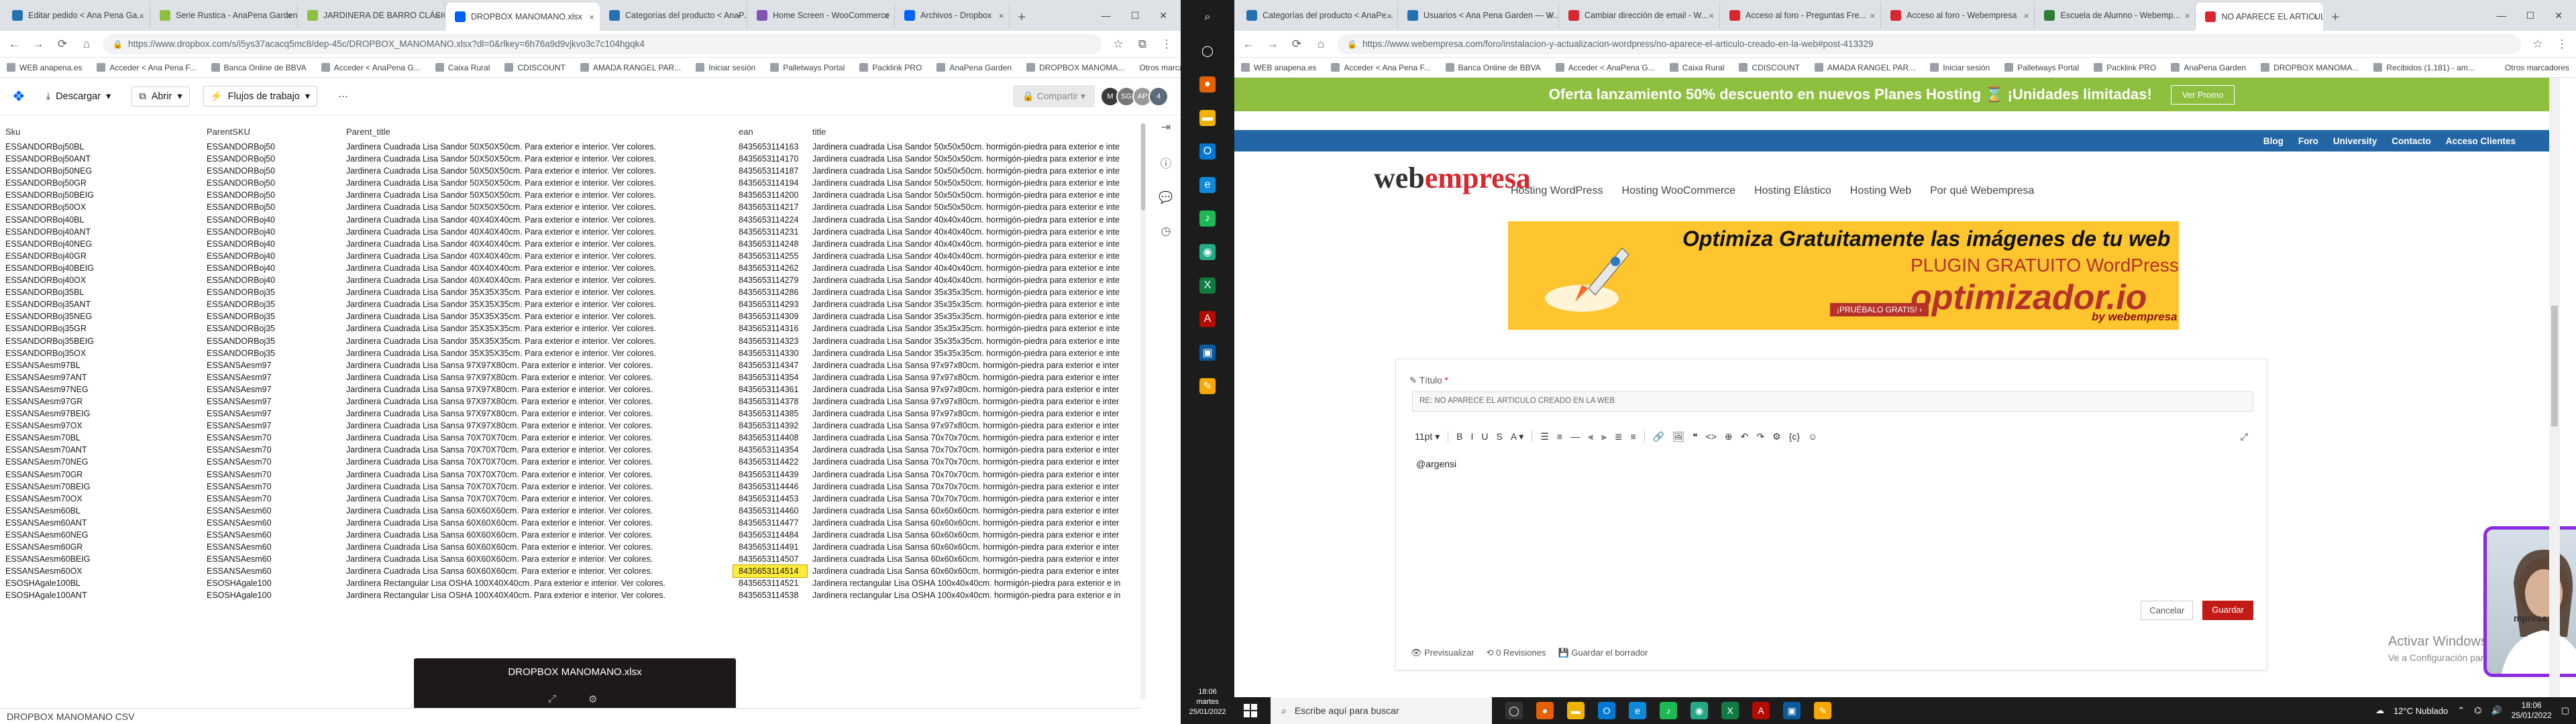  What do you see at coordinates (770, 450) in the screenshot?
I see `table-cell: 8435653114354` at bounding box center [770, 450].